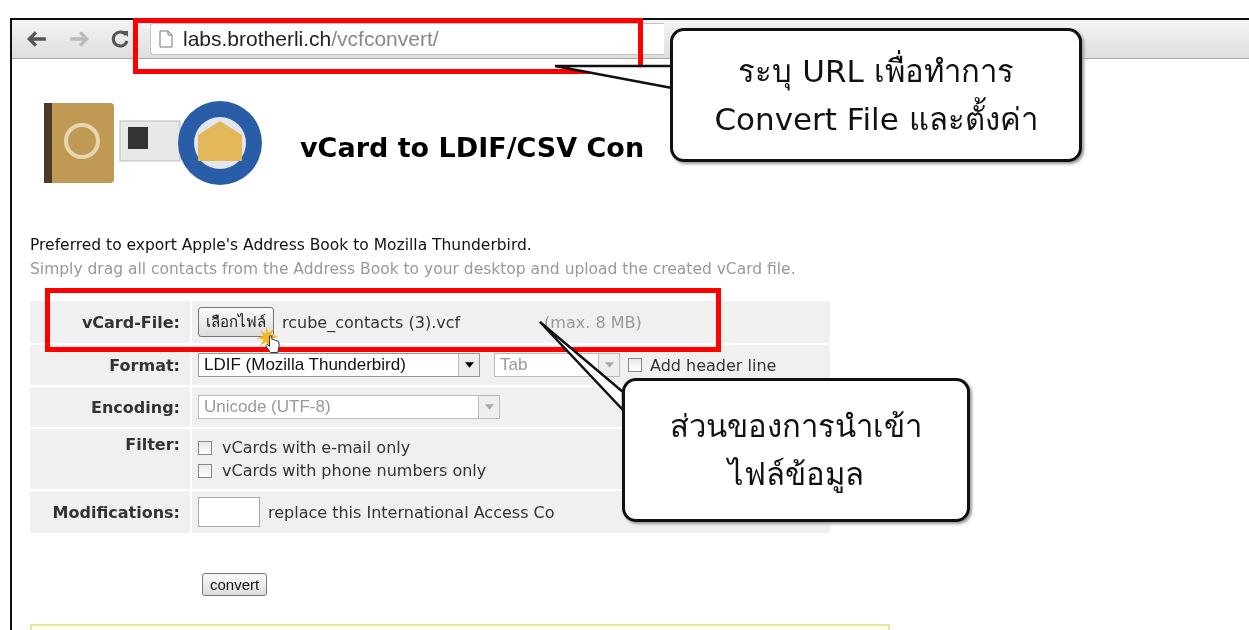 This screenshot has height=630, width=1249. Describe the element at coordinates (472, 147) in the screenshot. I see `page-title: vCard to LDIF/CSV Con` at that location.